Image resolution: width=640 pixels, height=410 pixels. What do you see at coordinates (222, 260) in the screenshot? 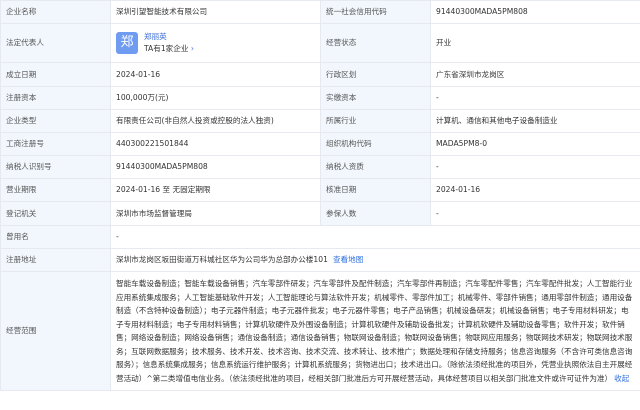
I see `address-value: 深圳市龙岗区坂田街道万科城社区华为公司华为总部办公楼101` at bounding box center [222, 260].